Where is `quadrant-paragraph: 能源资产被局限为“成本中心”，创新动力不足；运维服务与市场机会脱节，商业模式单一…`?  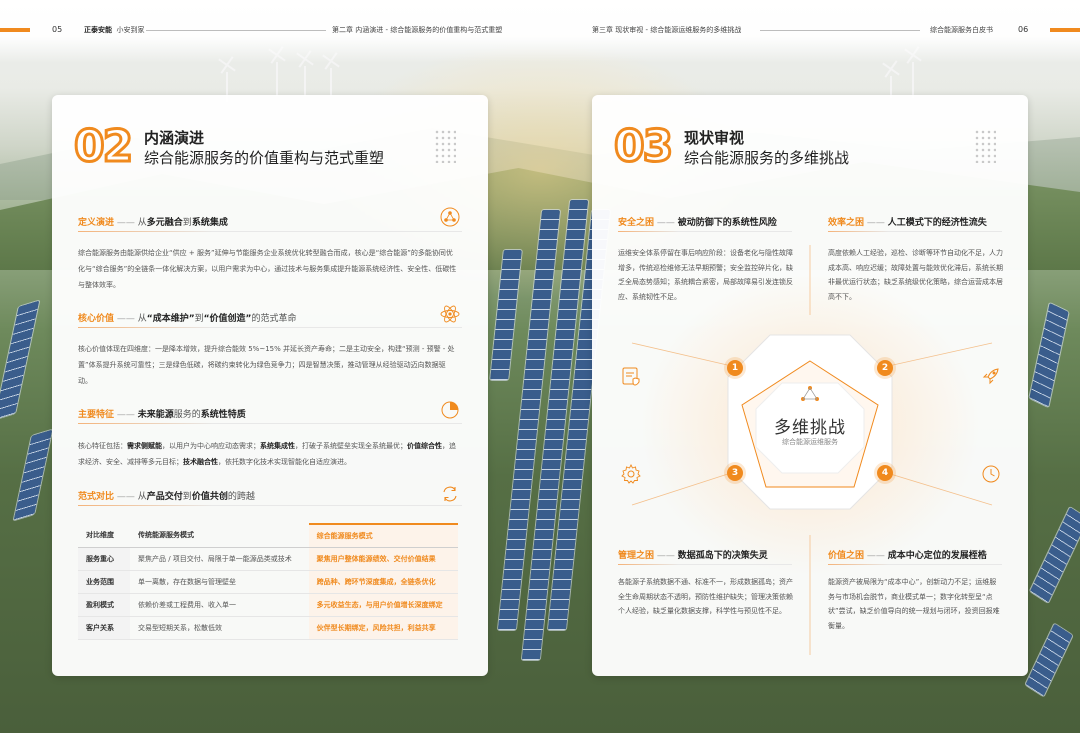 quadrant-paragraph: 能源资产被局限为“成本中心”，创新动力不足；运维服务与市场机会脱节，商业模式单一… is located at coordinates (914, 604).